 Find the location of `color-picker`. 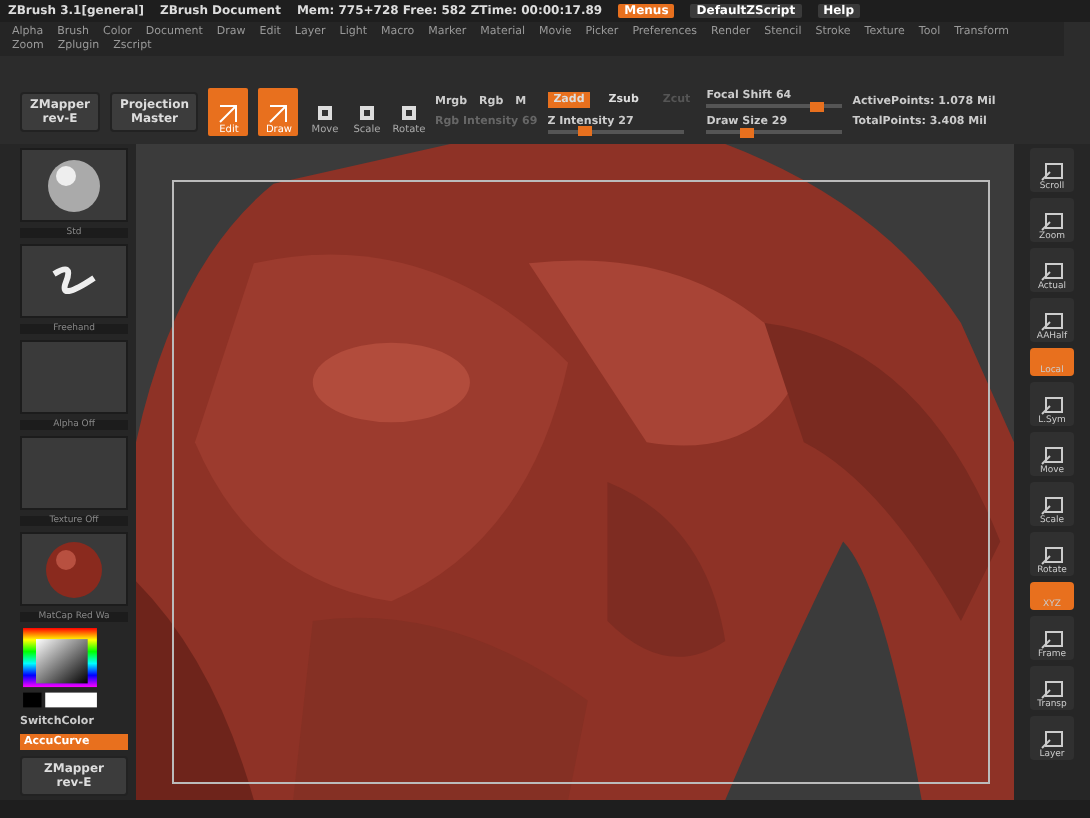

color-picker is located at coordinates (60, 669).